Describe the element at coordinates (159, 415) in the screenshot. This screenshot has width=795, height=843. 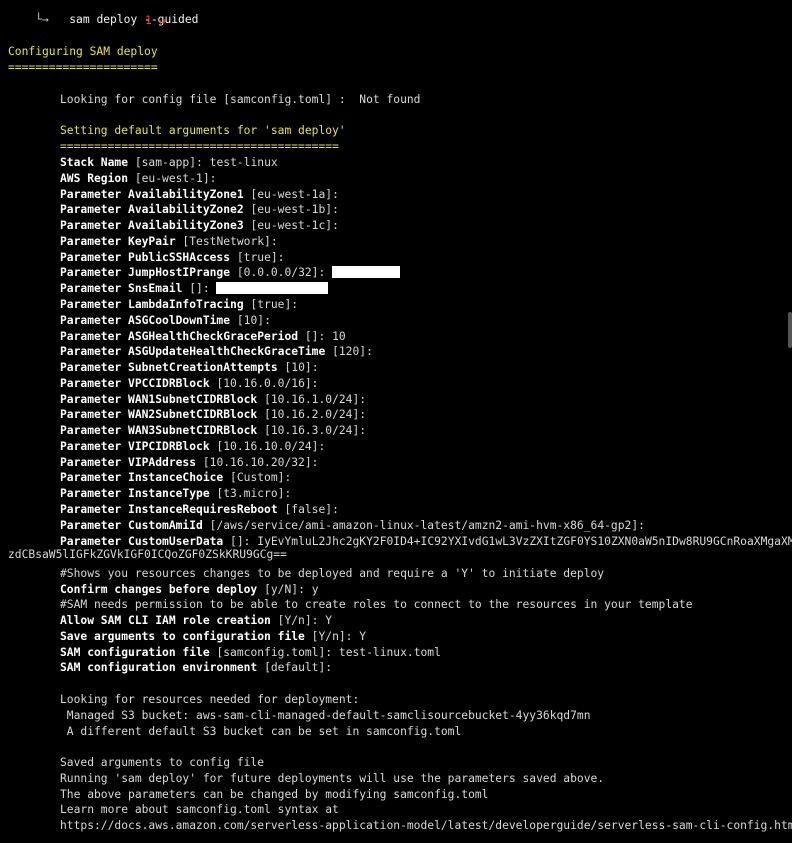
I see `parameter-key: Parameter WAN2SubnetCIDRBlock` at that location.